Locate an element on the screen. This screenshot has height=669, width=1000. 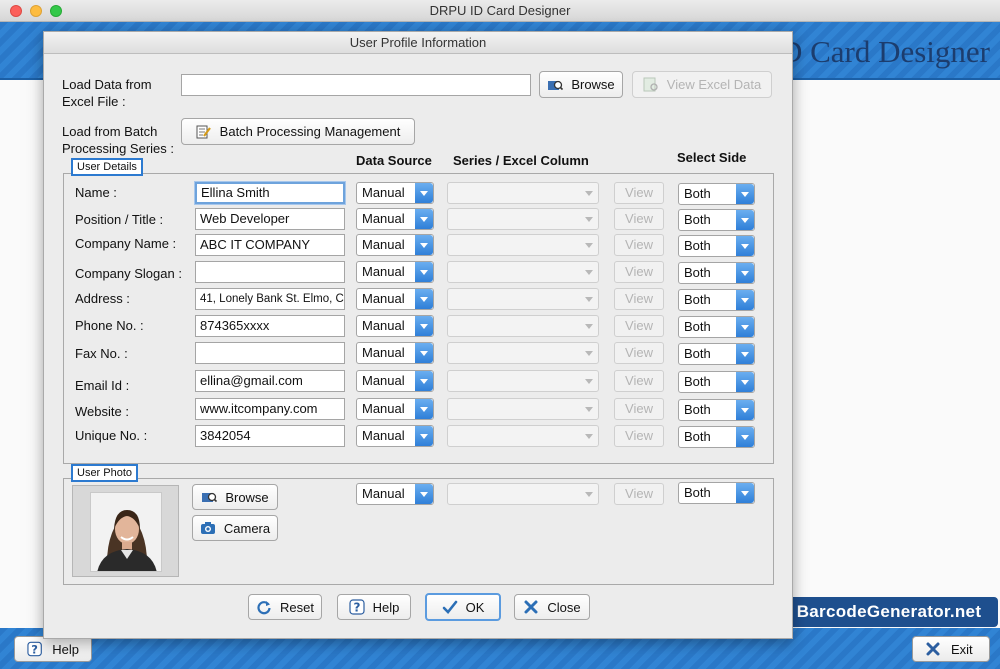
photo-data-source-select: Manual is located at coordinates (395, 494).